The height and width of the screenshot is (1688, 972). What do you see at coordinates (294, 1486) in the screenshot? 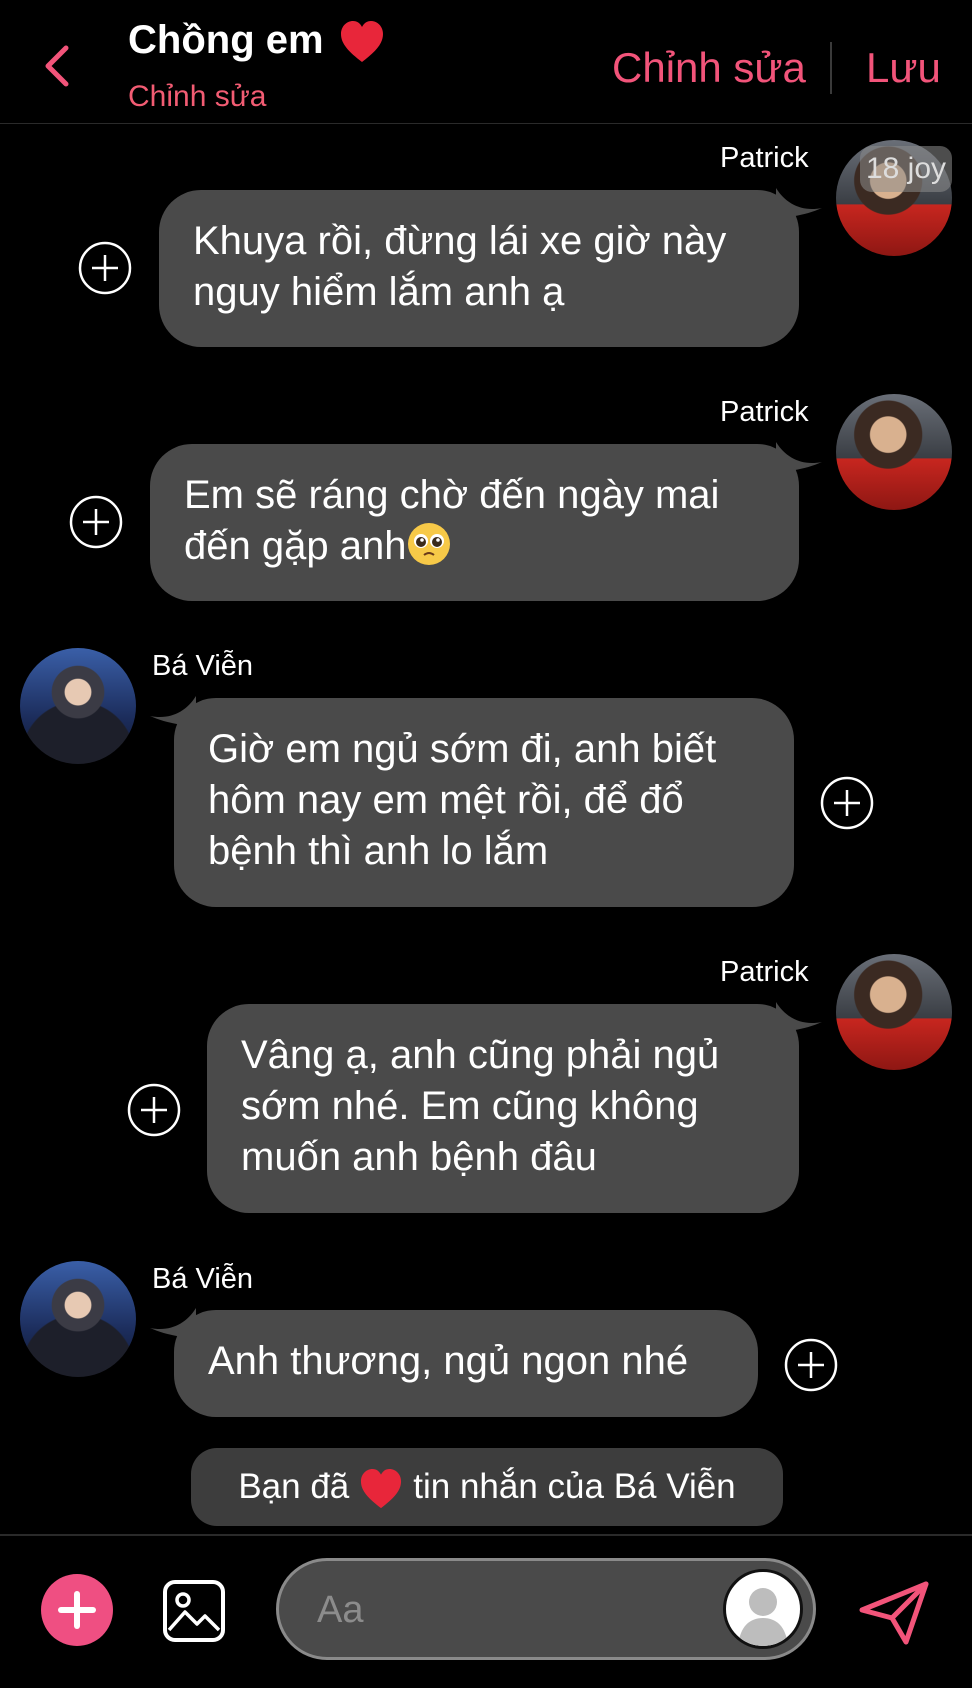
I see `reaction-notice-prefix: Bạn đã` at bounding box center [294, 1486].